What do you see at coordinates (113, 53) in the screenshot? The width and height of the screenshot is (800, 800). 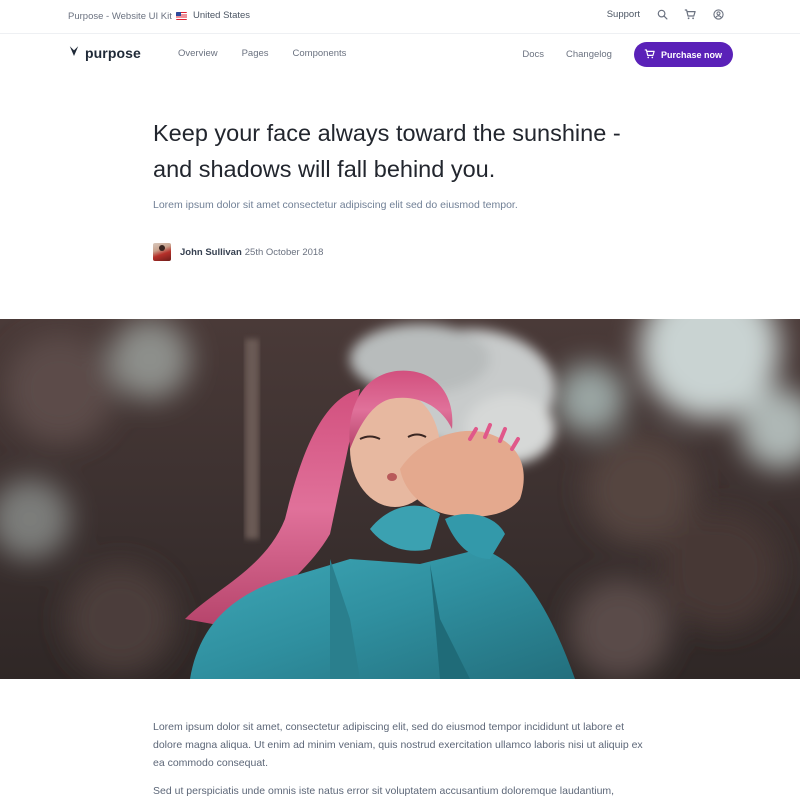 I see `brand-name: purpose` at bounding box center [113, 53].